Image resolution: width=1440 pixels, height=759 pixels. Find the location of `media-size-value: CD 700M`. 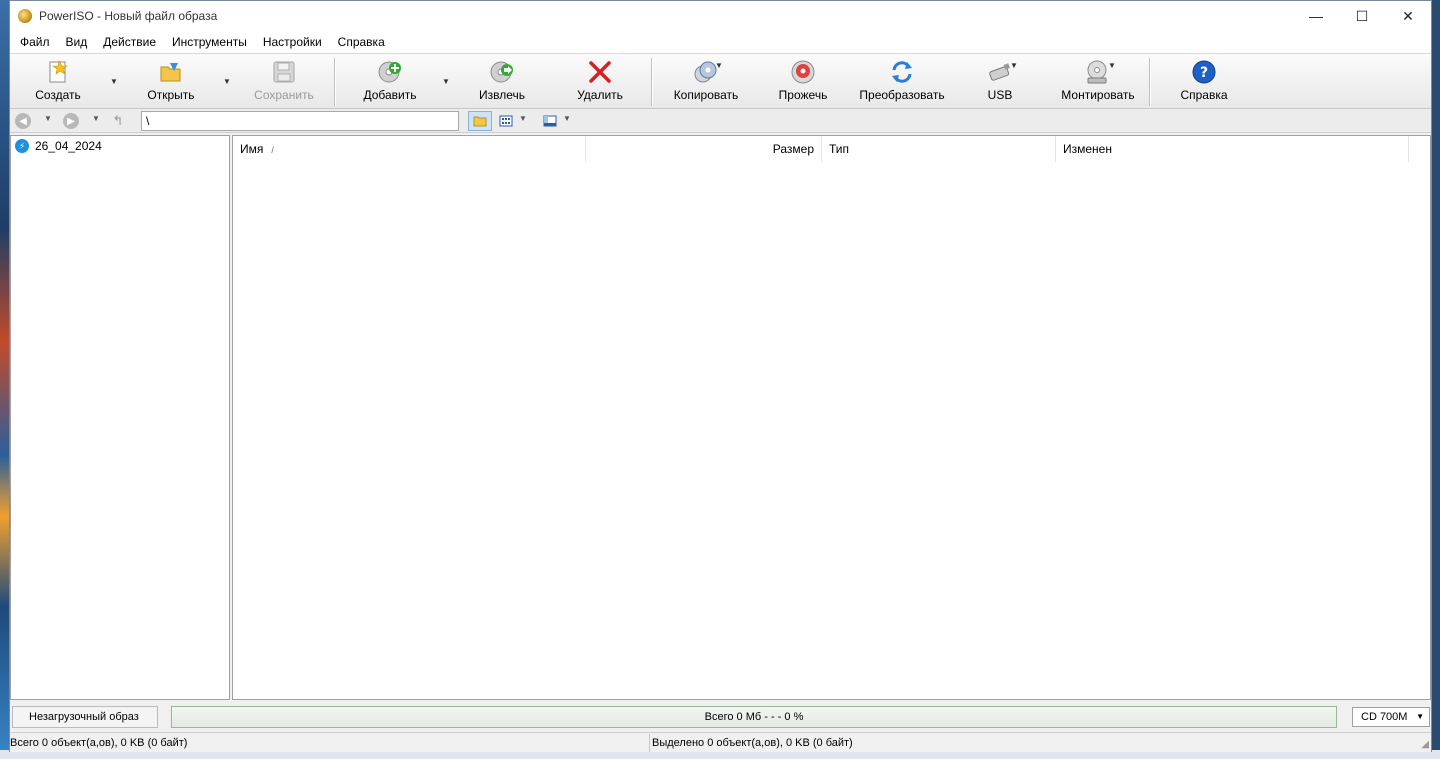

media-size-value: CD 700M is located at coordinates (1384, 717).